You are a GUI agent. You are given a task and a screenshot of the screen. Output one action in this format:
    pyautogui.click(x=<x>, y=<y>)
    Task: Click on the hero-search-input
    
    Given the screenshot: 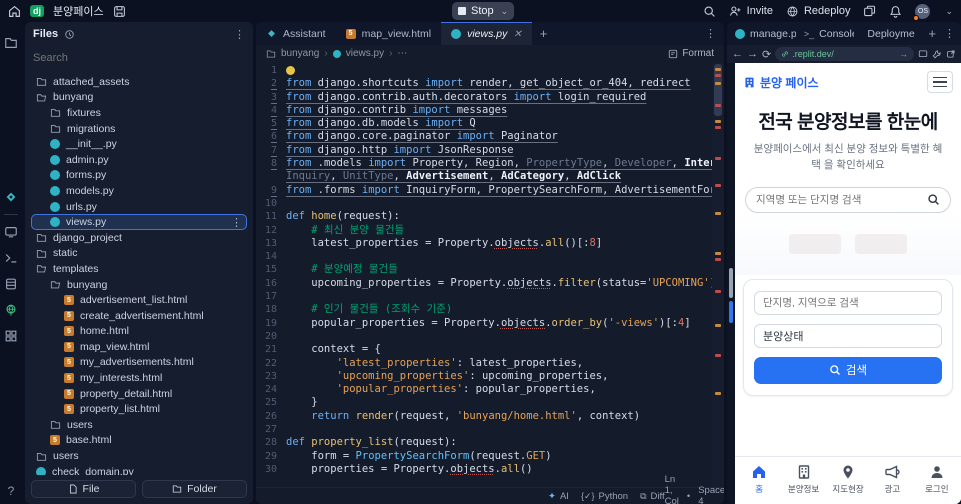 What is the action you would take?
    pyautogui.click(x=841, y=199)
    